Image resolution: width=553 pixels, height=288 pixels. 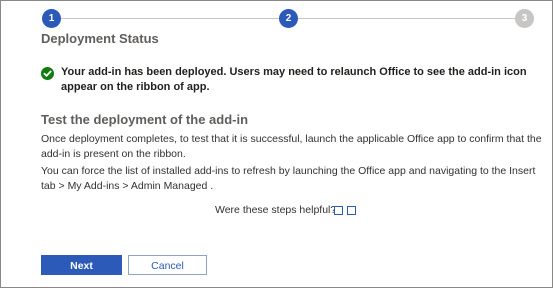 What do you see at coordinates (351, 210) in the screenshot?
I see `feedback-no-checkbox` at bounding box center [351, 210].